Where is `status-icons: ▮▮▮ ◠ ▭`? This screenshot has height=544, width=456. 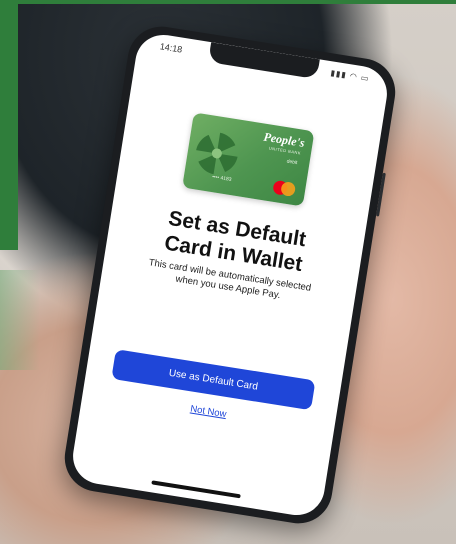 status-icons: ▮▮▮ ◠ ▭ is located at coordinates (350, 76).